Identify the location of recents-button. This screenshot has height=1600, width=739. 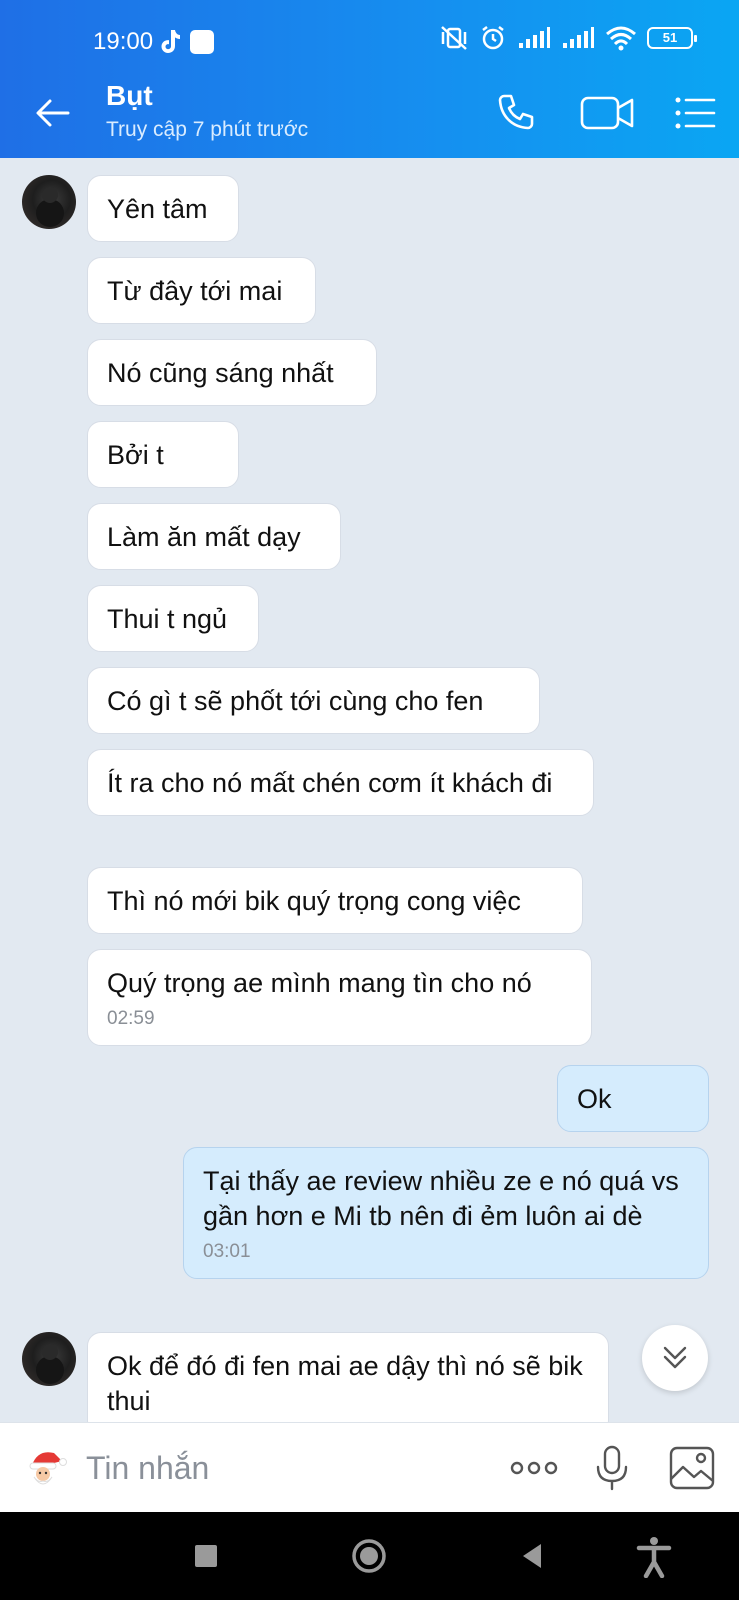
(206, 1556).